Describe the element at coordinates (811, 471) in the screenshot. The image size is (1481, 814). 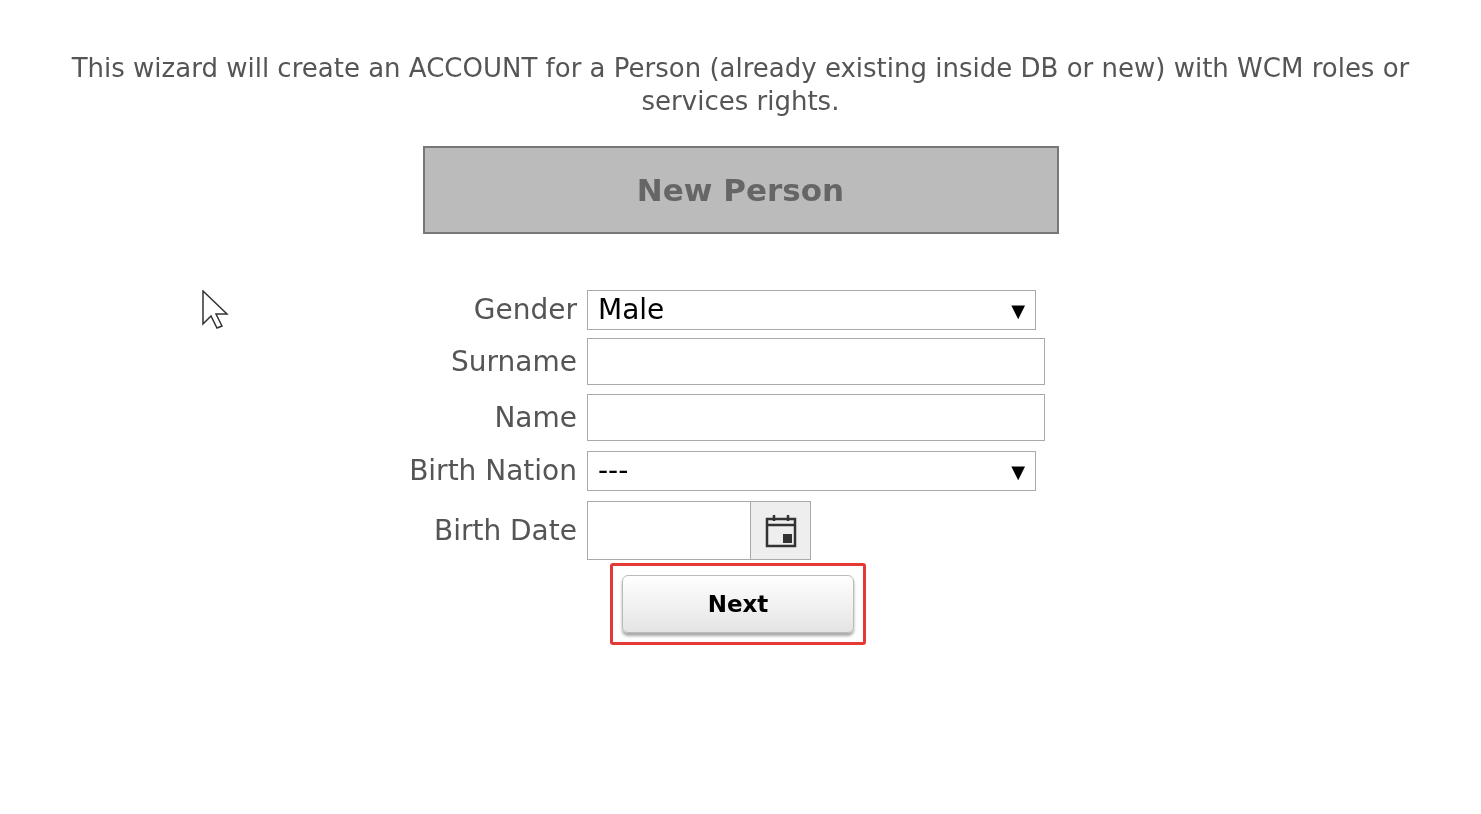
I see `dropdown: --- ▼` at that location.